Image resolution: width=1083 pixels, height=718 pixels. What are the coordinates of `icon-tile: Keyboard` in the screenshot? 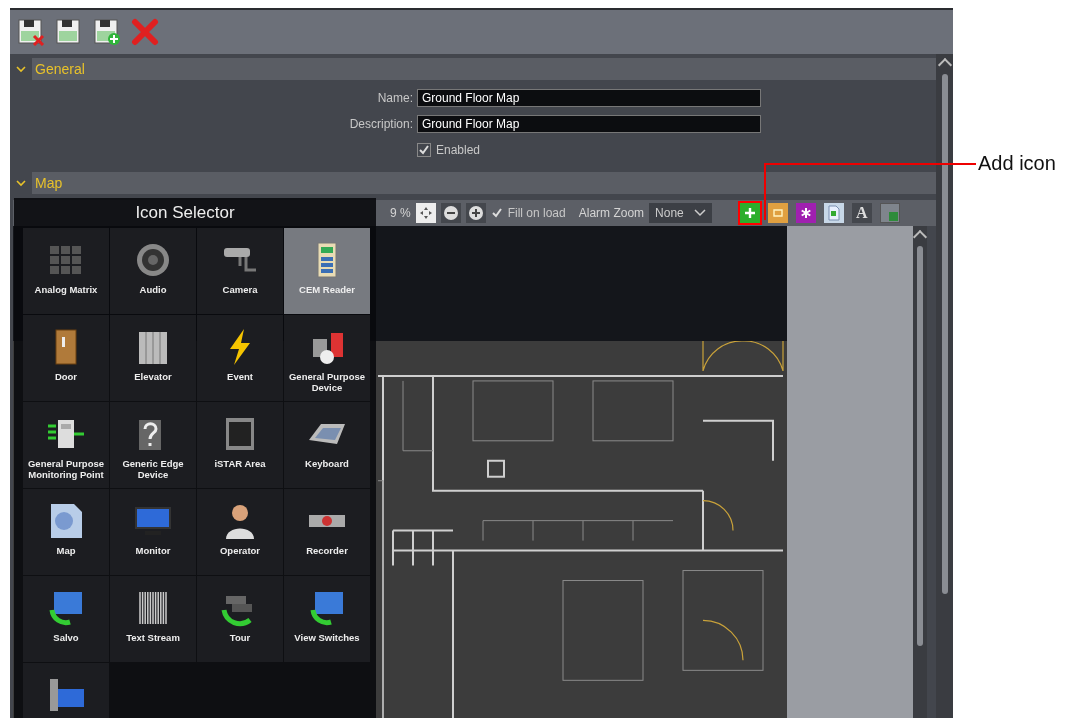 It's located at (327, 445).